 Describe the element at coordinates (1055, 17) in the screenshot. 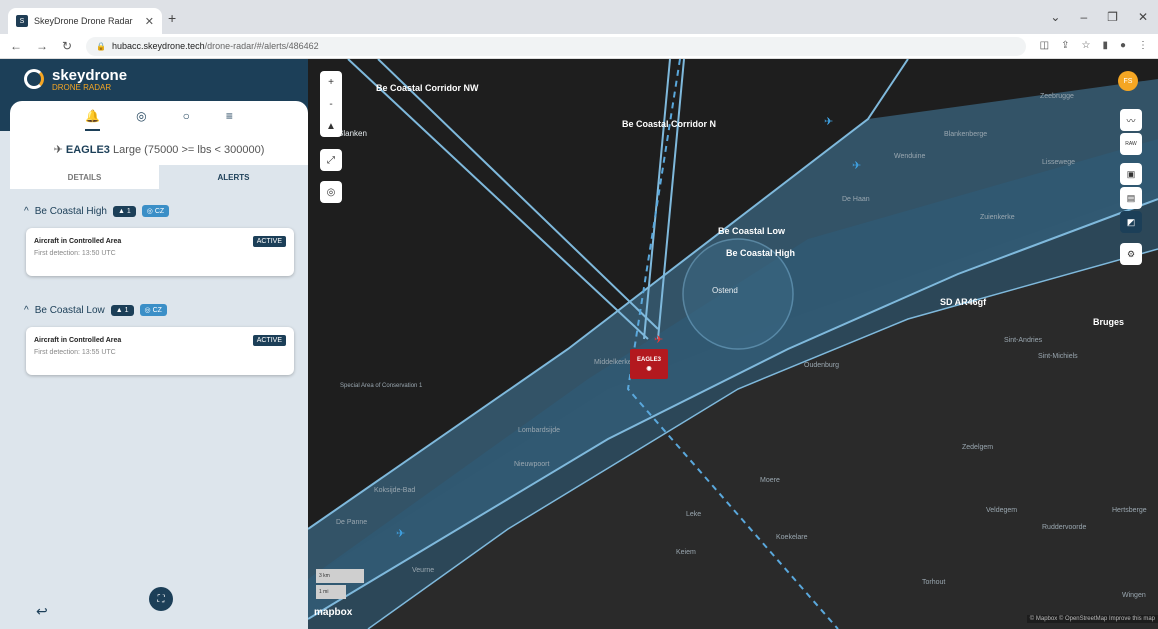

I see `chevron-down-icon: ⌄` at that location.